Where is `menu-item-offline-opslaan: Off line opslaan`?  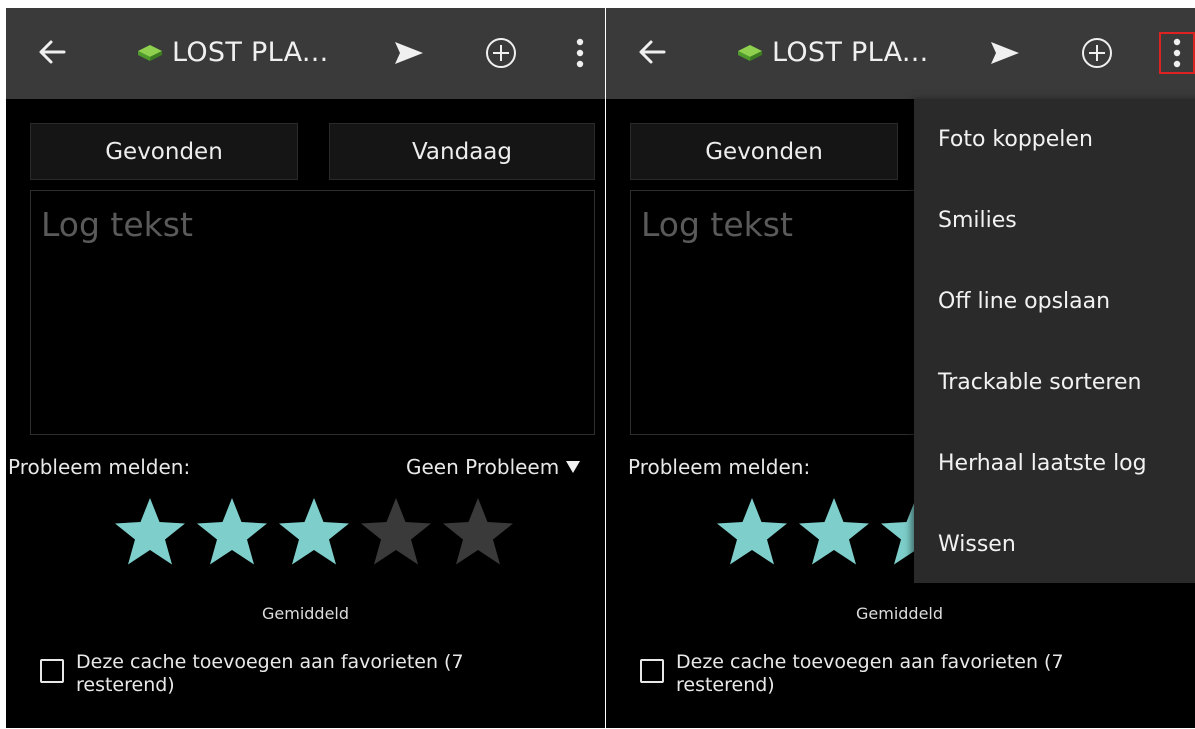
menu-item-offline-opslaan: Off line opslaan is located at coordinates (1054, 301).